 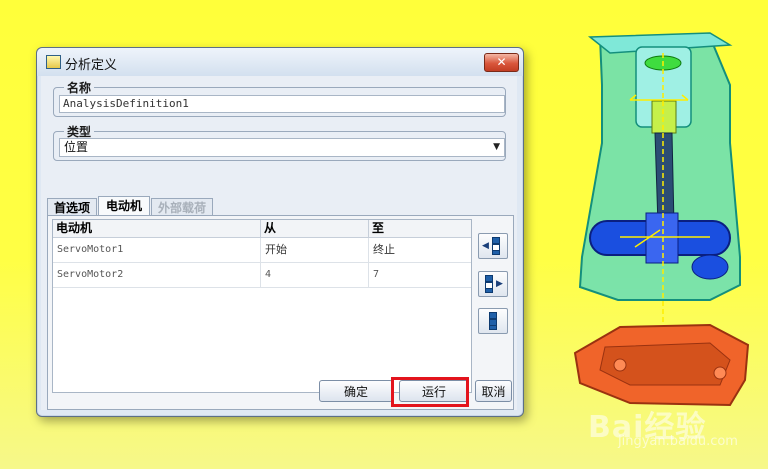 I want to click on tab-preferences: 首选项, so click(x=72, y=207).